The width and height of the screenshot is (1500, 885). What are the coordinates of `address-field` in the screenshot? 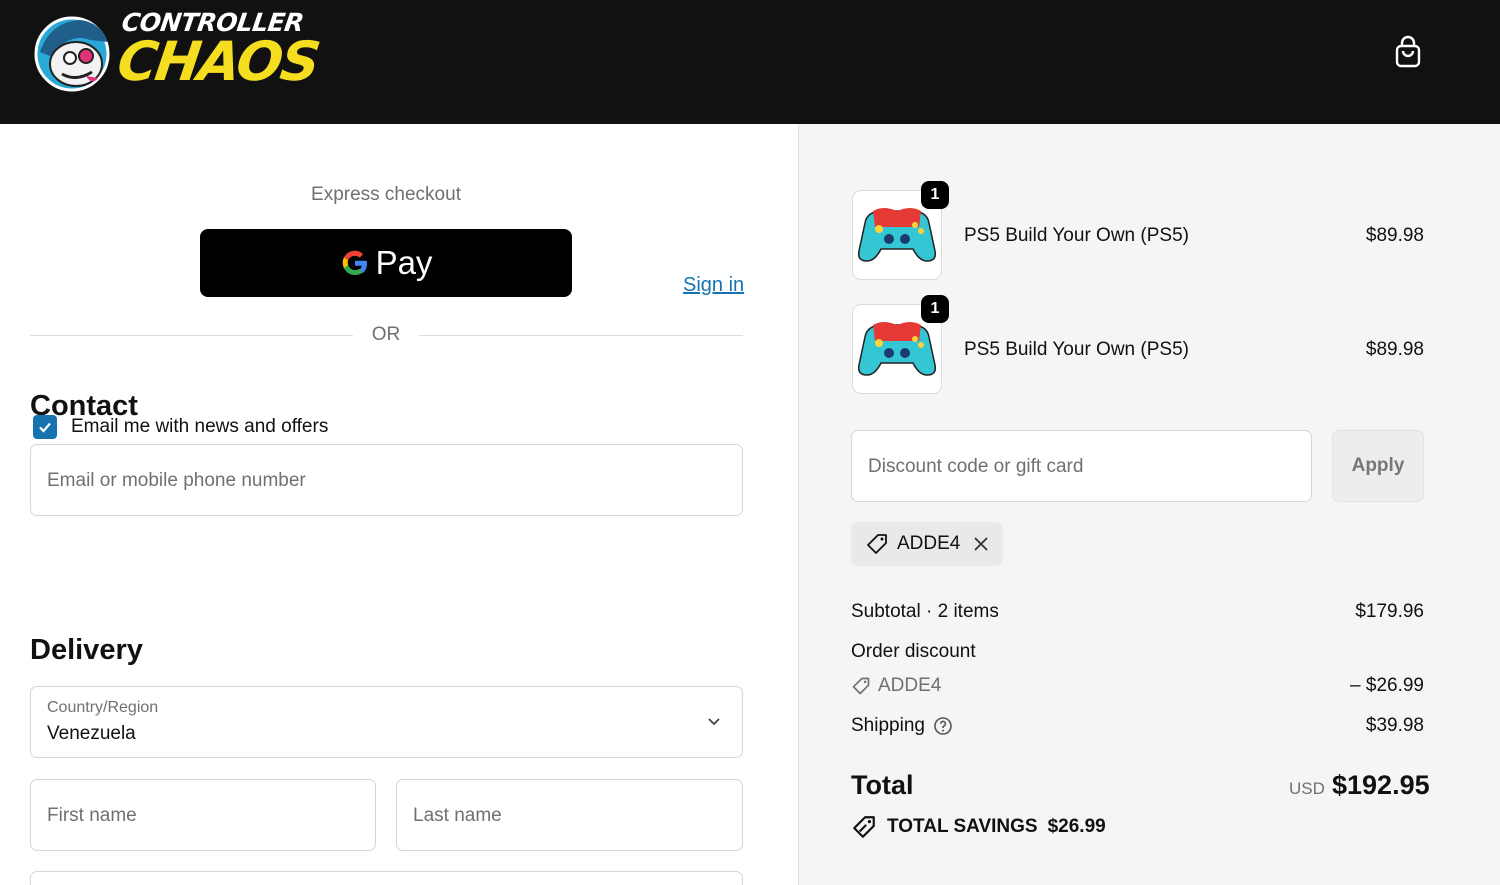 It's located at (386, 878).